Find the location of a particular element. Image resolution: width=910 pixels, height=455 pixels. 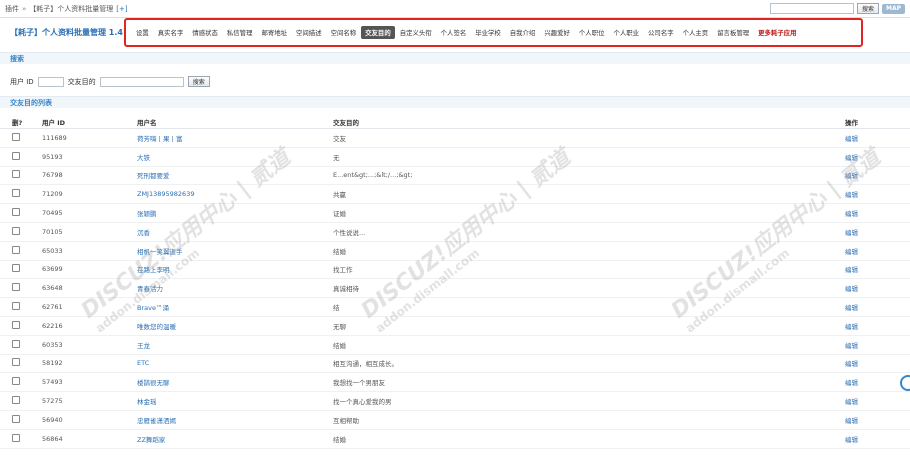

purpose-cell: 我想找一个男朋友 is located at coordinates (359, 383).